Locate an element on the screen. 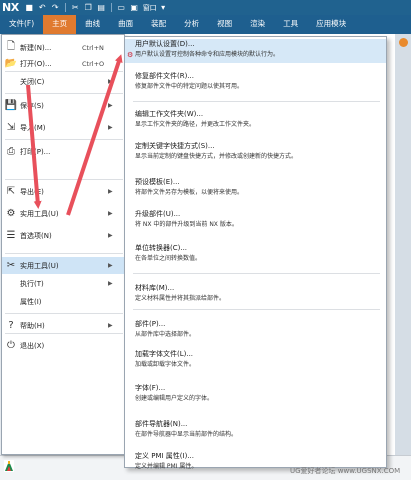 This screenshot has width=411, height=480. nx-logo-icon is located at coordinates (9, 466).